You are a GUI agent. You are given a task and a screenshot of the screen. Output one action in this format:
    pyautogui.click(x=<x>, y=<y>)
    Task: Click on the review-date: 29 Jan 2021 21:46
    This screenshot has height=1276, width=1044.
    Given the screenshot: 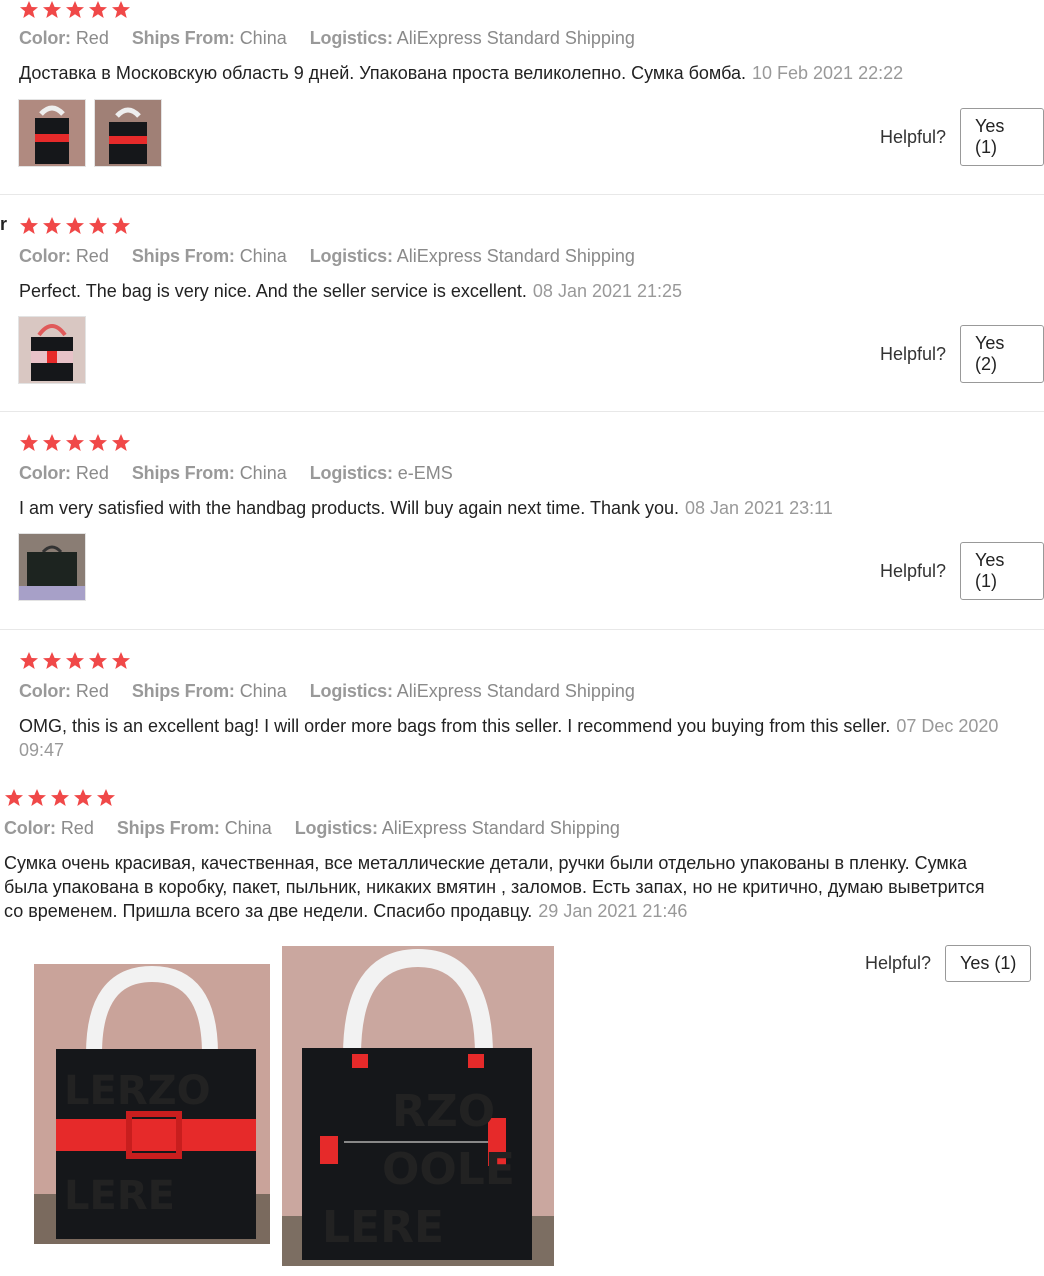 What is the action you would take?
    pyautogui.click(x=613, y=911)
    